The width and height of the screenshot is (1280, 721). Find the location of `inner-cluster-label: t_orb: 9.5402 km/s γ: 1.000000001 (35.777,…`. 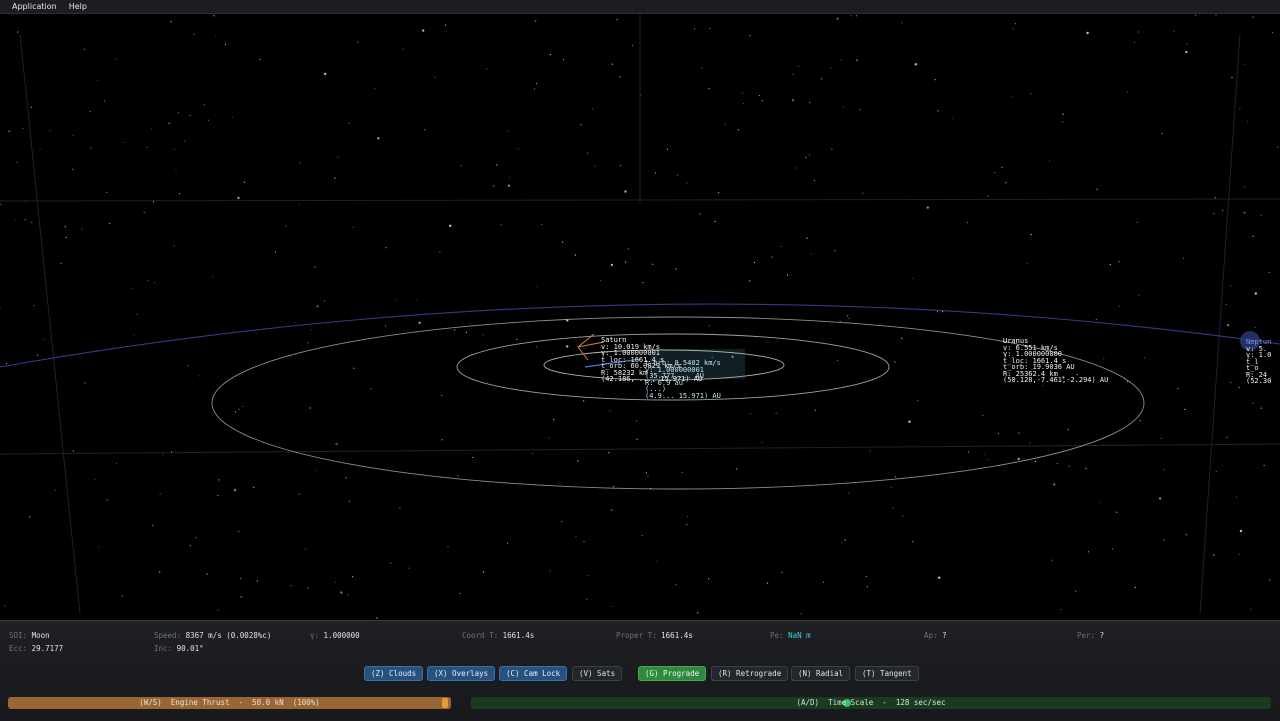

inner-cluster-label: t_orb: 9.5402 km/s γ: 1.000000001 (35.777,… is located at coordinates (683, 379).